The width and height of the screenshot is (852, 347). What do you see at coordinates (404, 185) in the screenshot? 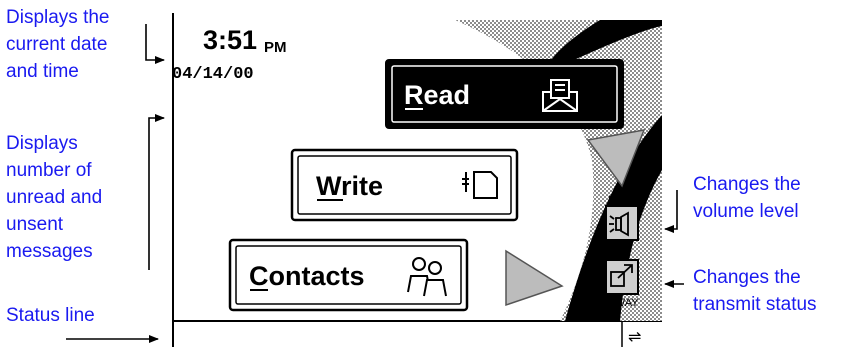
I see `write-button: Write` at bounding box center [404, 185].